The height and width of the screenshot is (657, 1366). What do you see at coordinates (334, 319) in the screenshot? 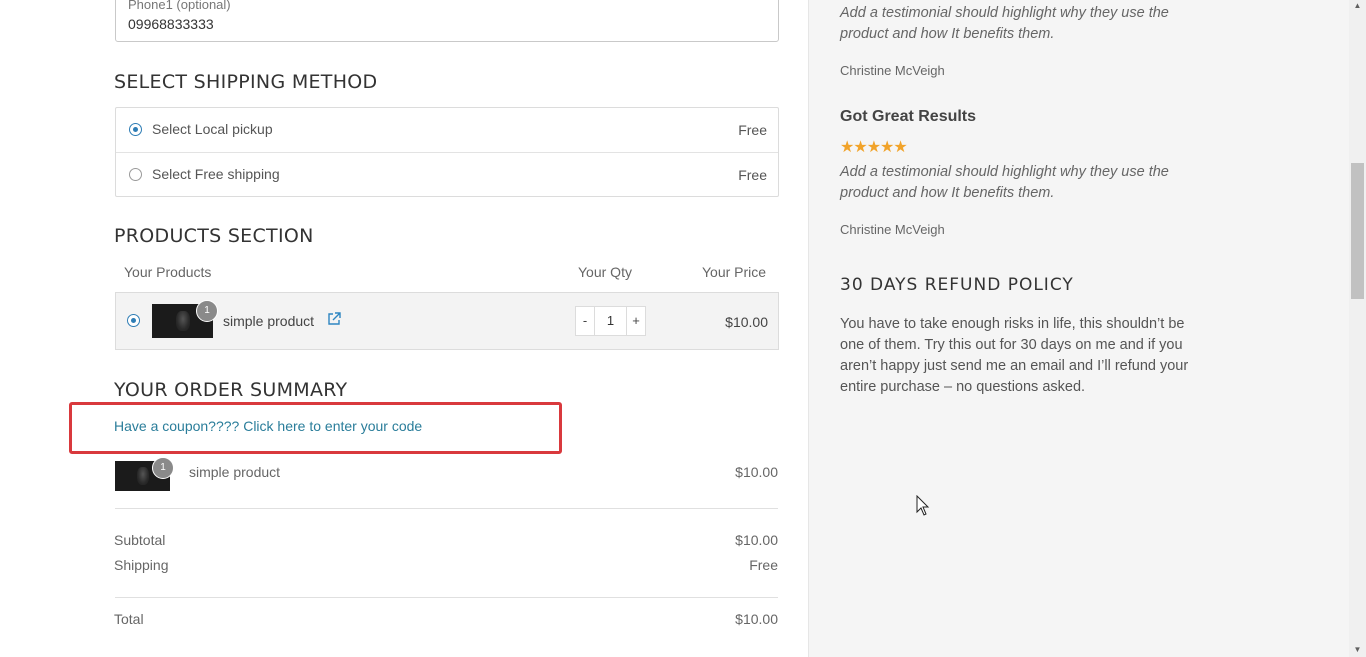
I see `external-link-icon` at bounding box center [334, 319].